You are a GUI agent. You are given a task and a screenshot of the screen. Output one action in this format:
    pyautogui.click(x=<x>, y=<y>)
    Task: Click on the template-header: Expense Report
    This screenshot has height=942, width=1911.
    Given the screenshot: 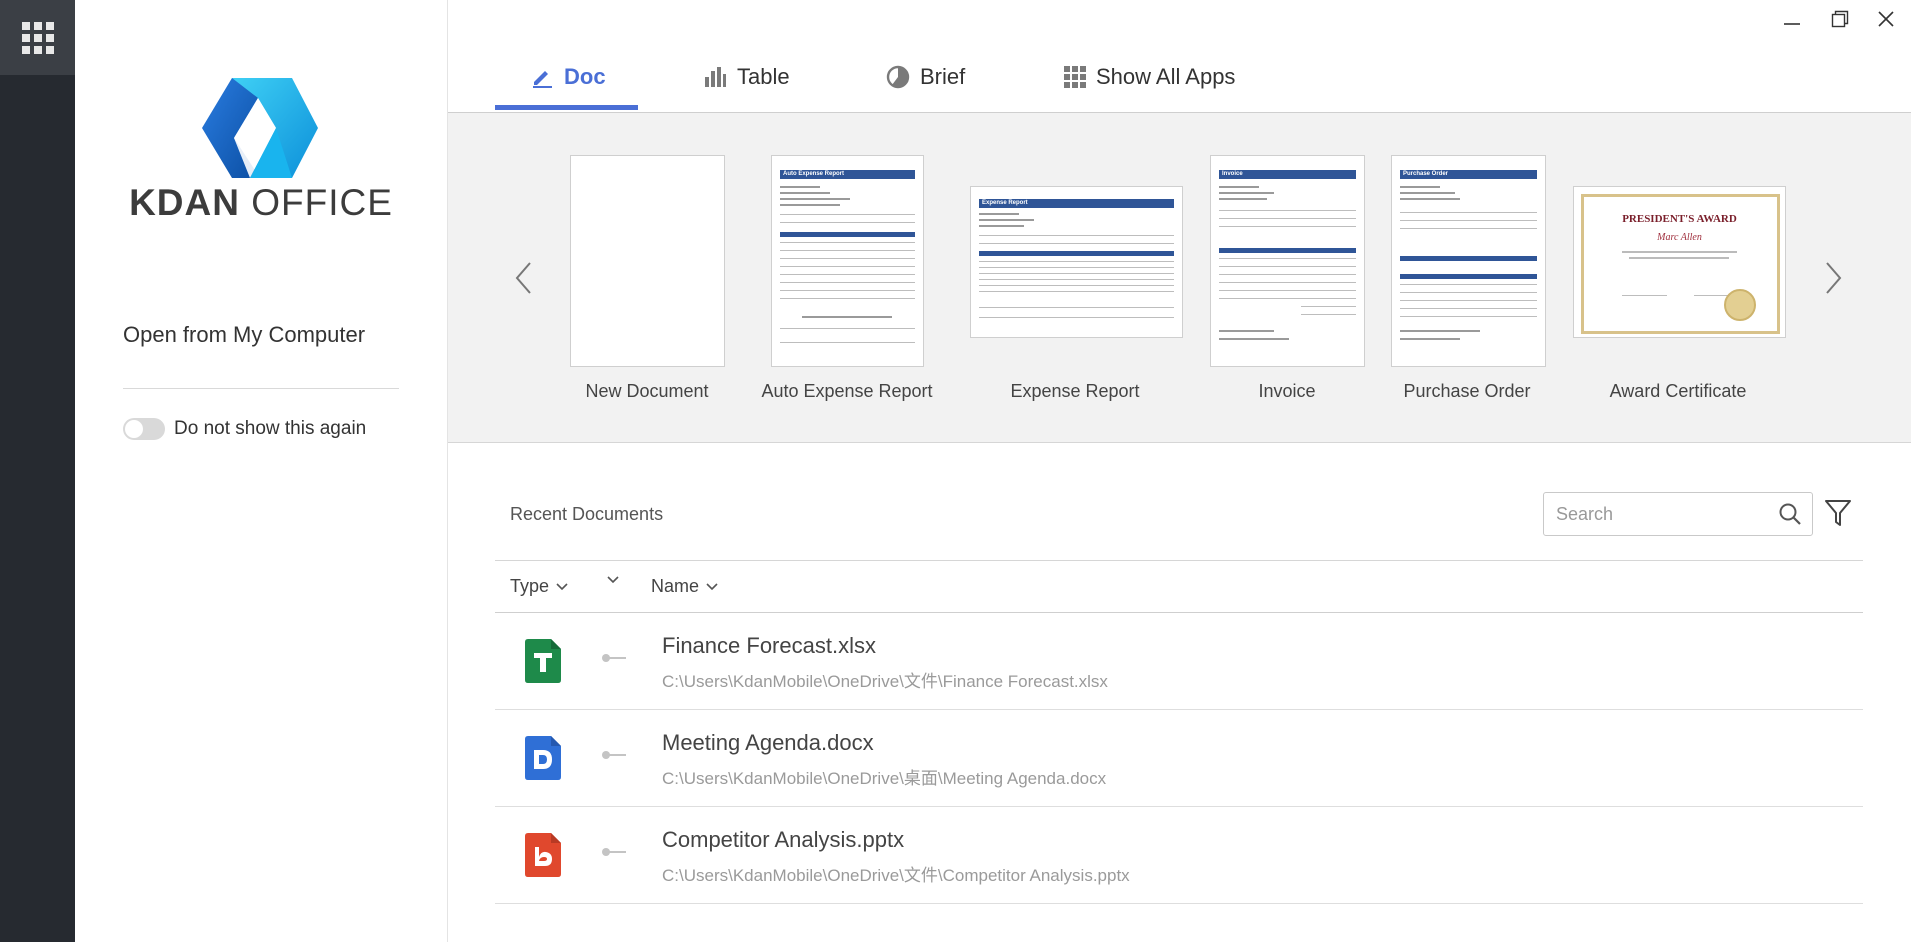 What is the action you would take?
    pyautogui.click(x=1005, y=203)
    